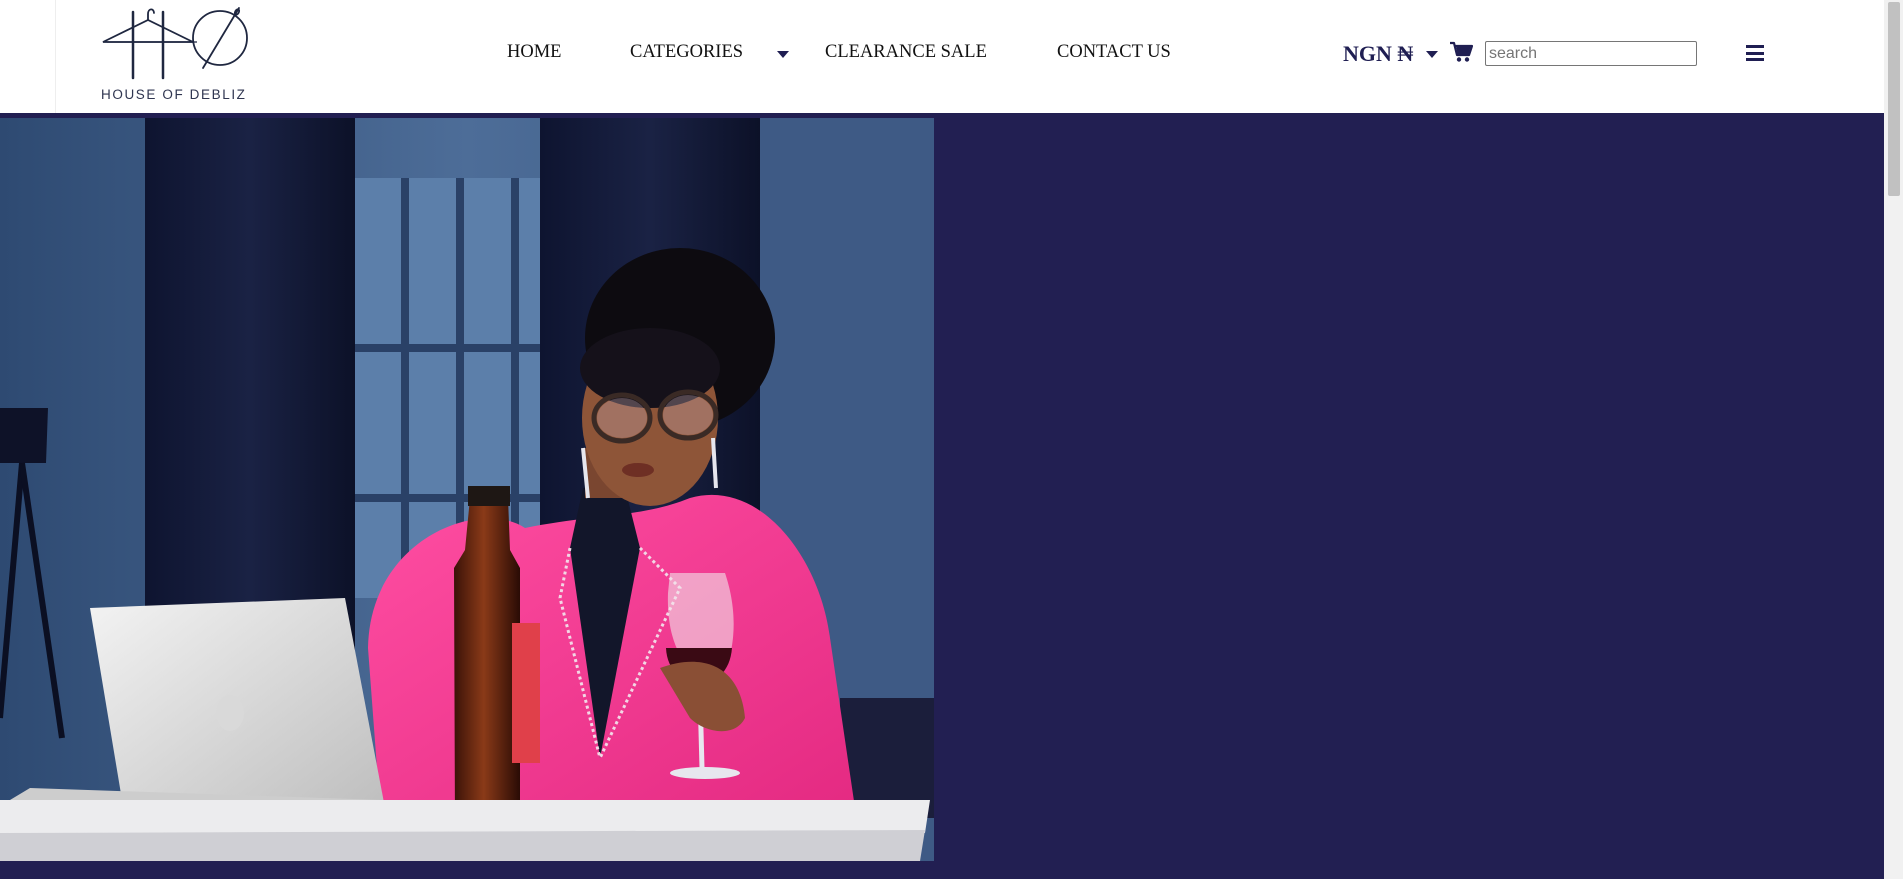  I want to click on currency-label: NGN ₦, so click(1378, 53).